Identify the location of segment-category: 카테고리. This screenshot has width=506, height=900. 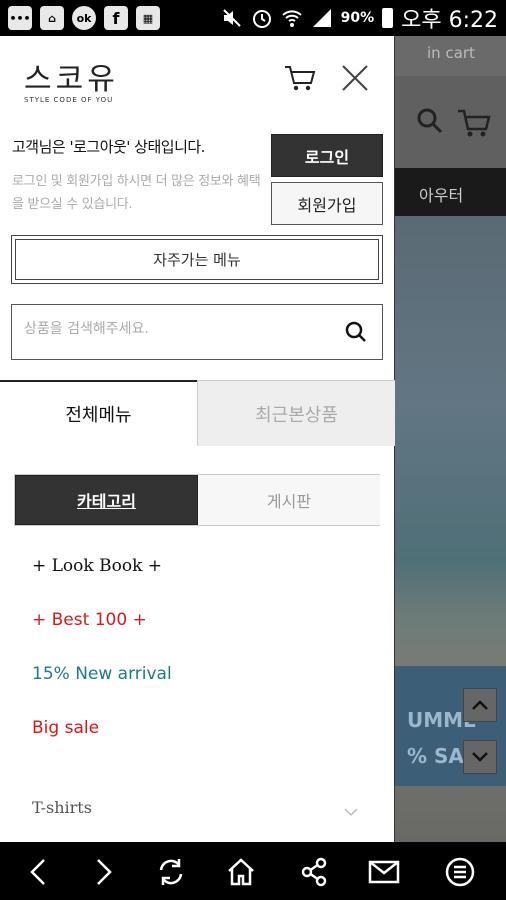
(106, 500).